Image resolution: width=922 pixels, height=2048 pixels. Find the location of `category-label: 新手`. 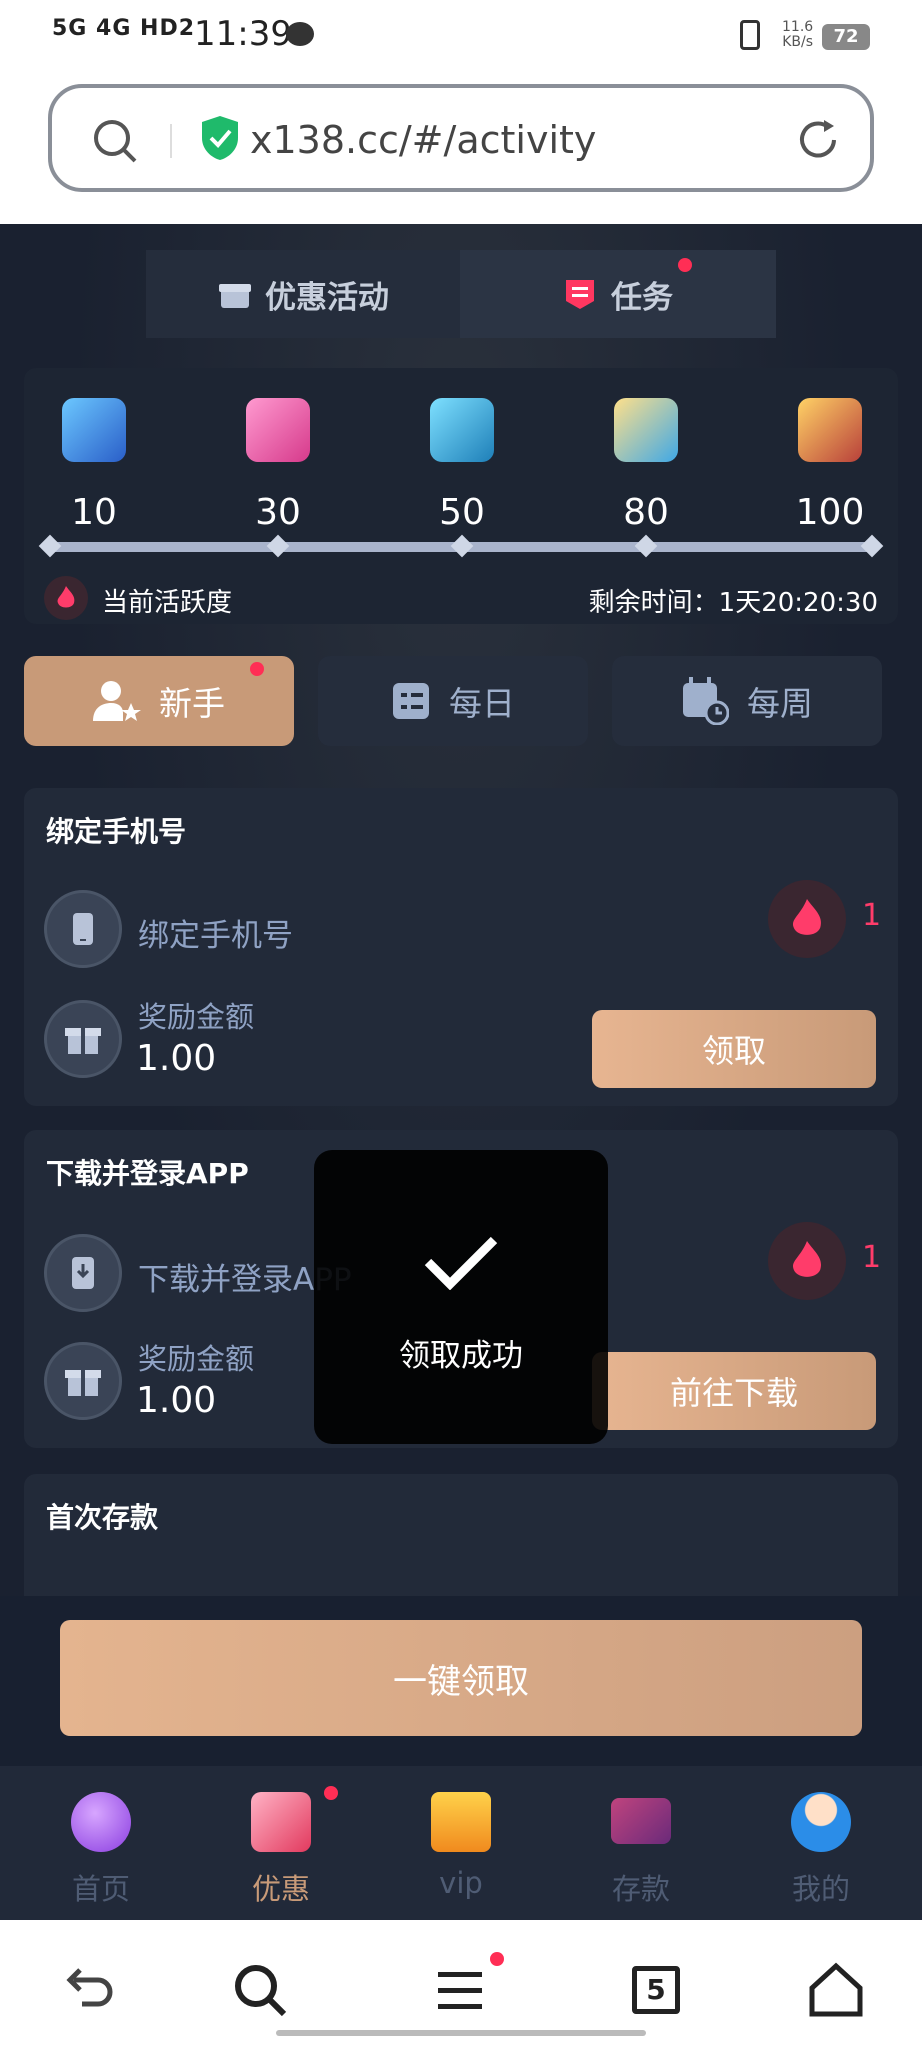

category-label: 新手 is located at coordinates (192, 703).